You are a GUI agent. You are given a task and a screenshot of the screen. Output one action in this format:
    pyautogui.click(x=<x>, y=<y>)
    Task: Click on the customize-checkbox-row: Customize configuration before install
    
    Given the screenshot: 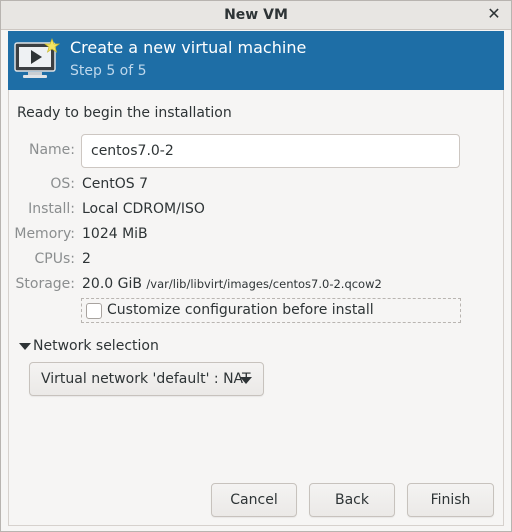 What is the action you would take?
    pyautogui.click(x=271, y=310)
    